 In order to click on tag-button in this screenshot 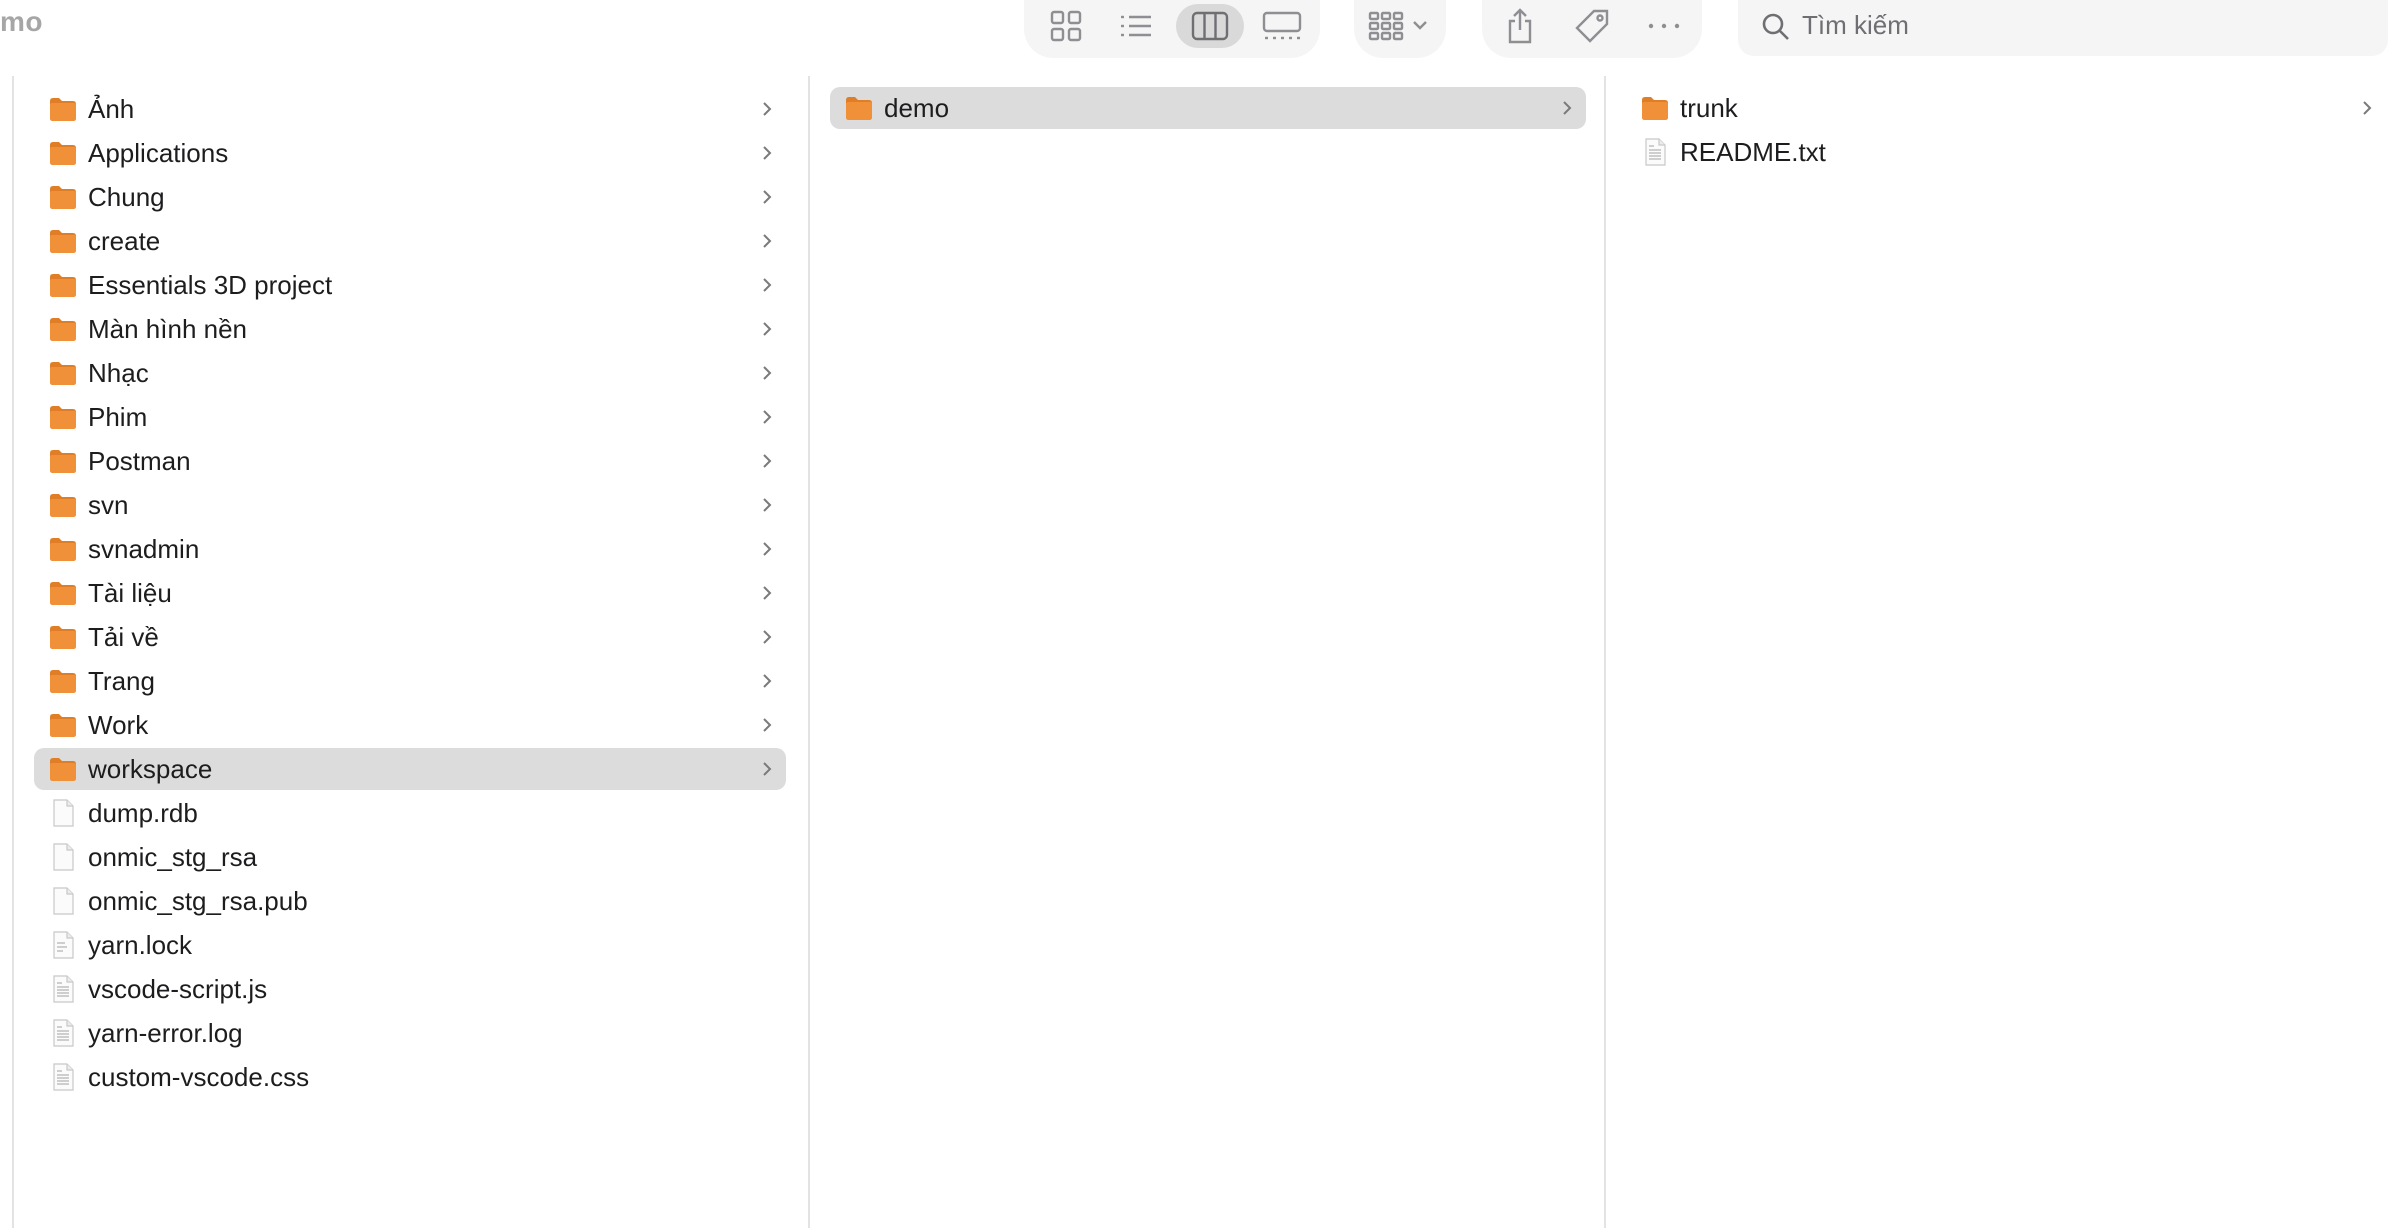, I will do `click(1592, 26)`.